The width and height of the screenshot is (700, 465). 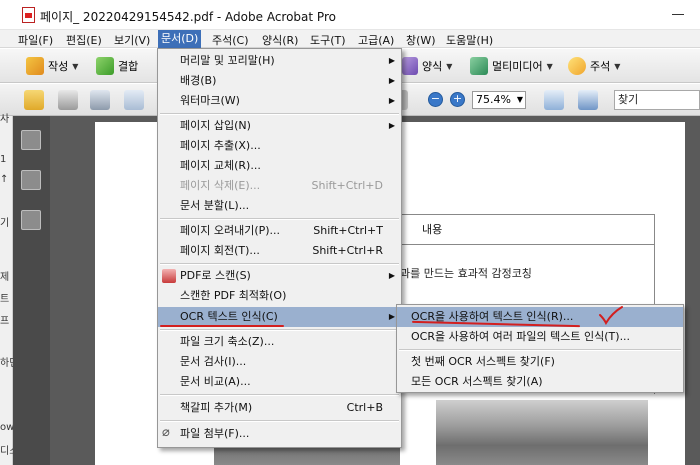 I want to click on pages-icon, so click(x=31, y=140).